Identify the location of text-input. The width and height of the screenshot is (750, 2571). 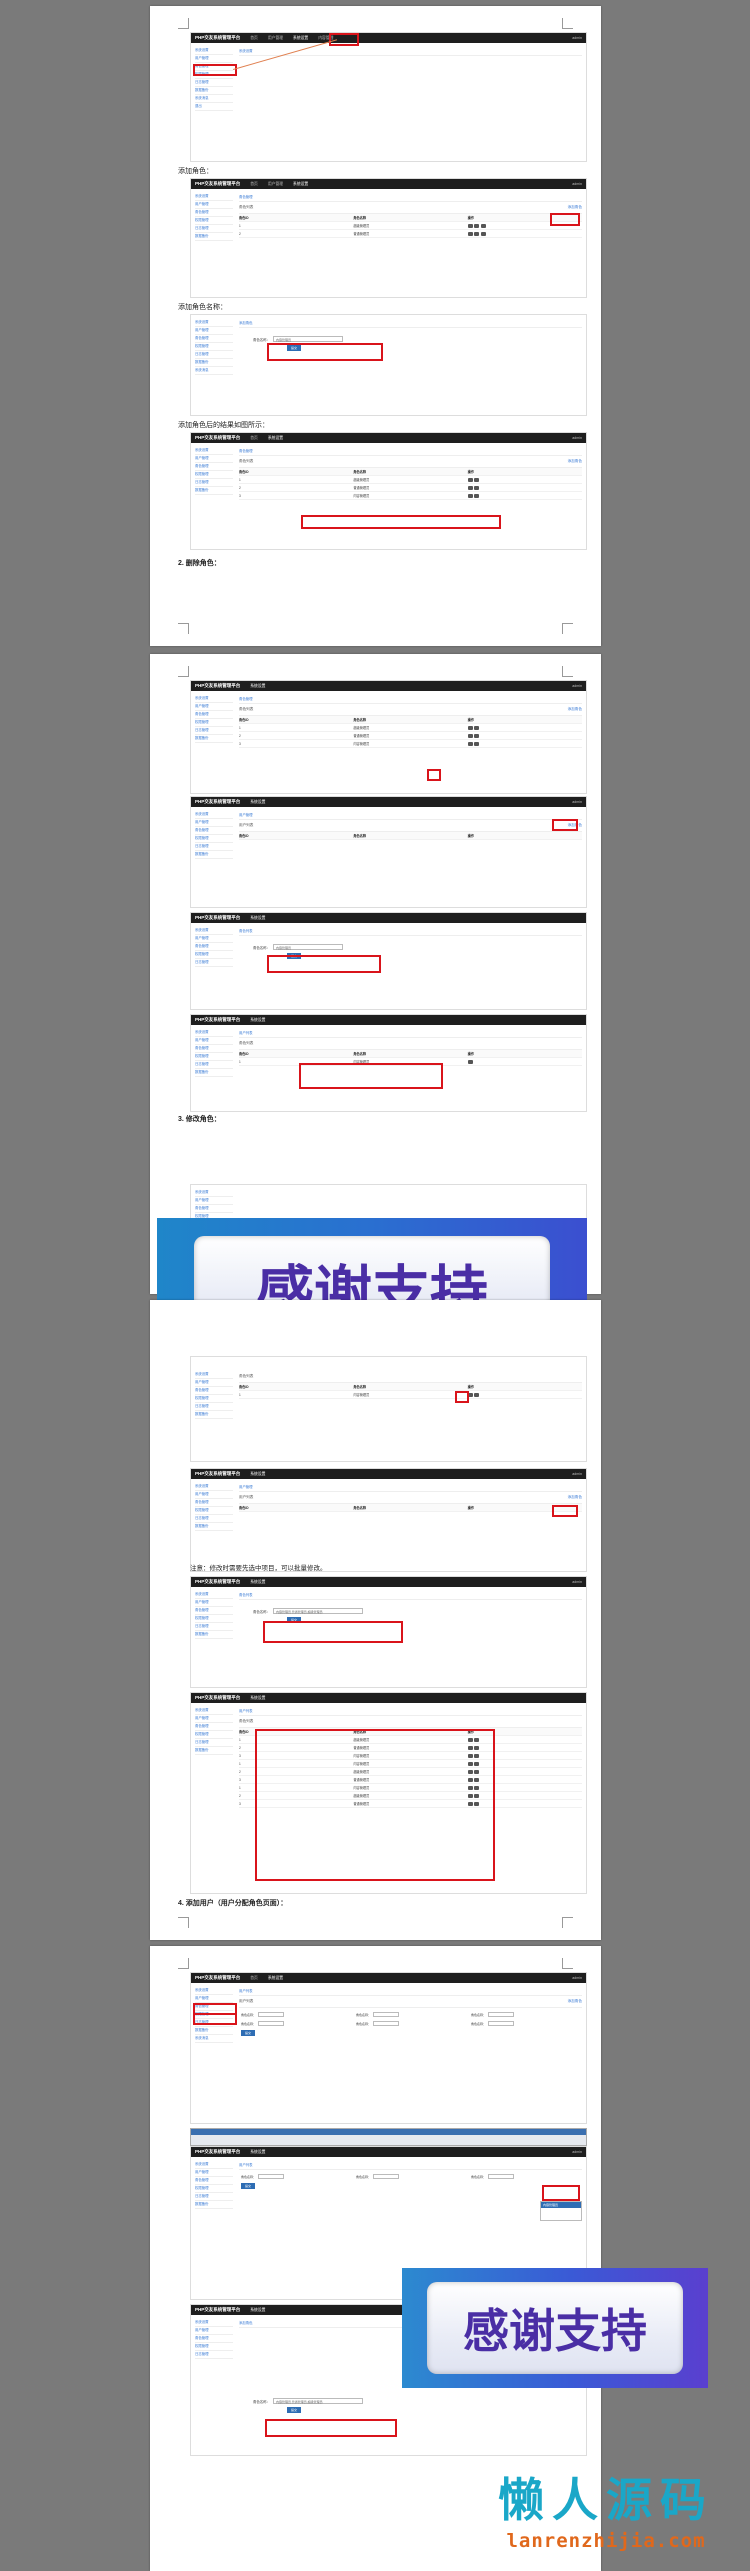
(271, 2176).